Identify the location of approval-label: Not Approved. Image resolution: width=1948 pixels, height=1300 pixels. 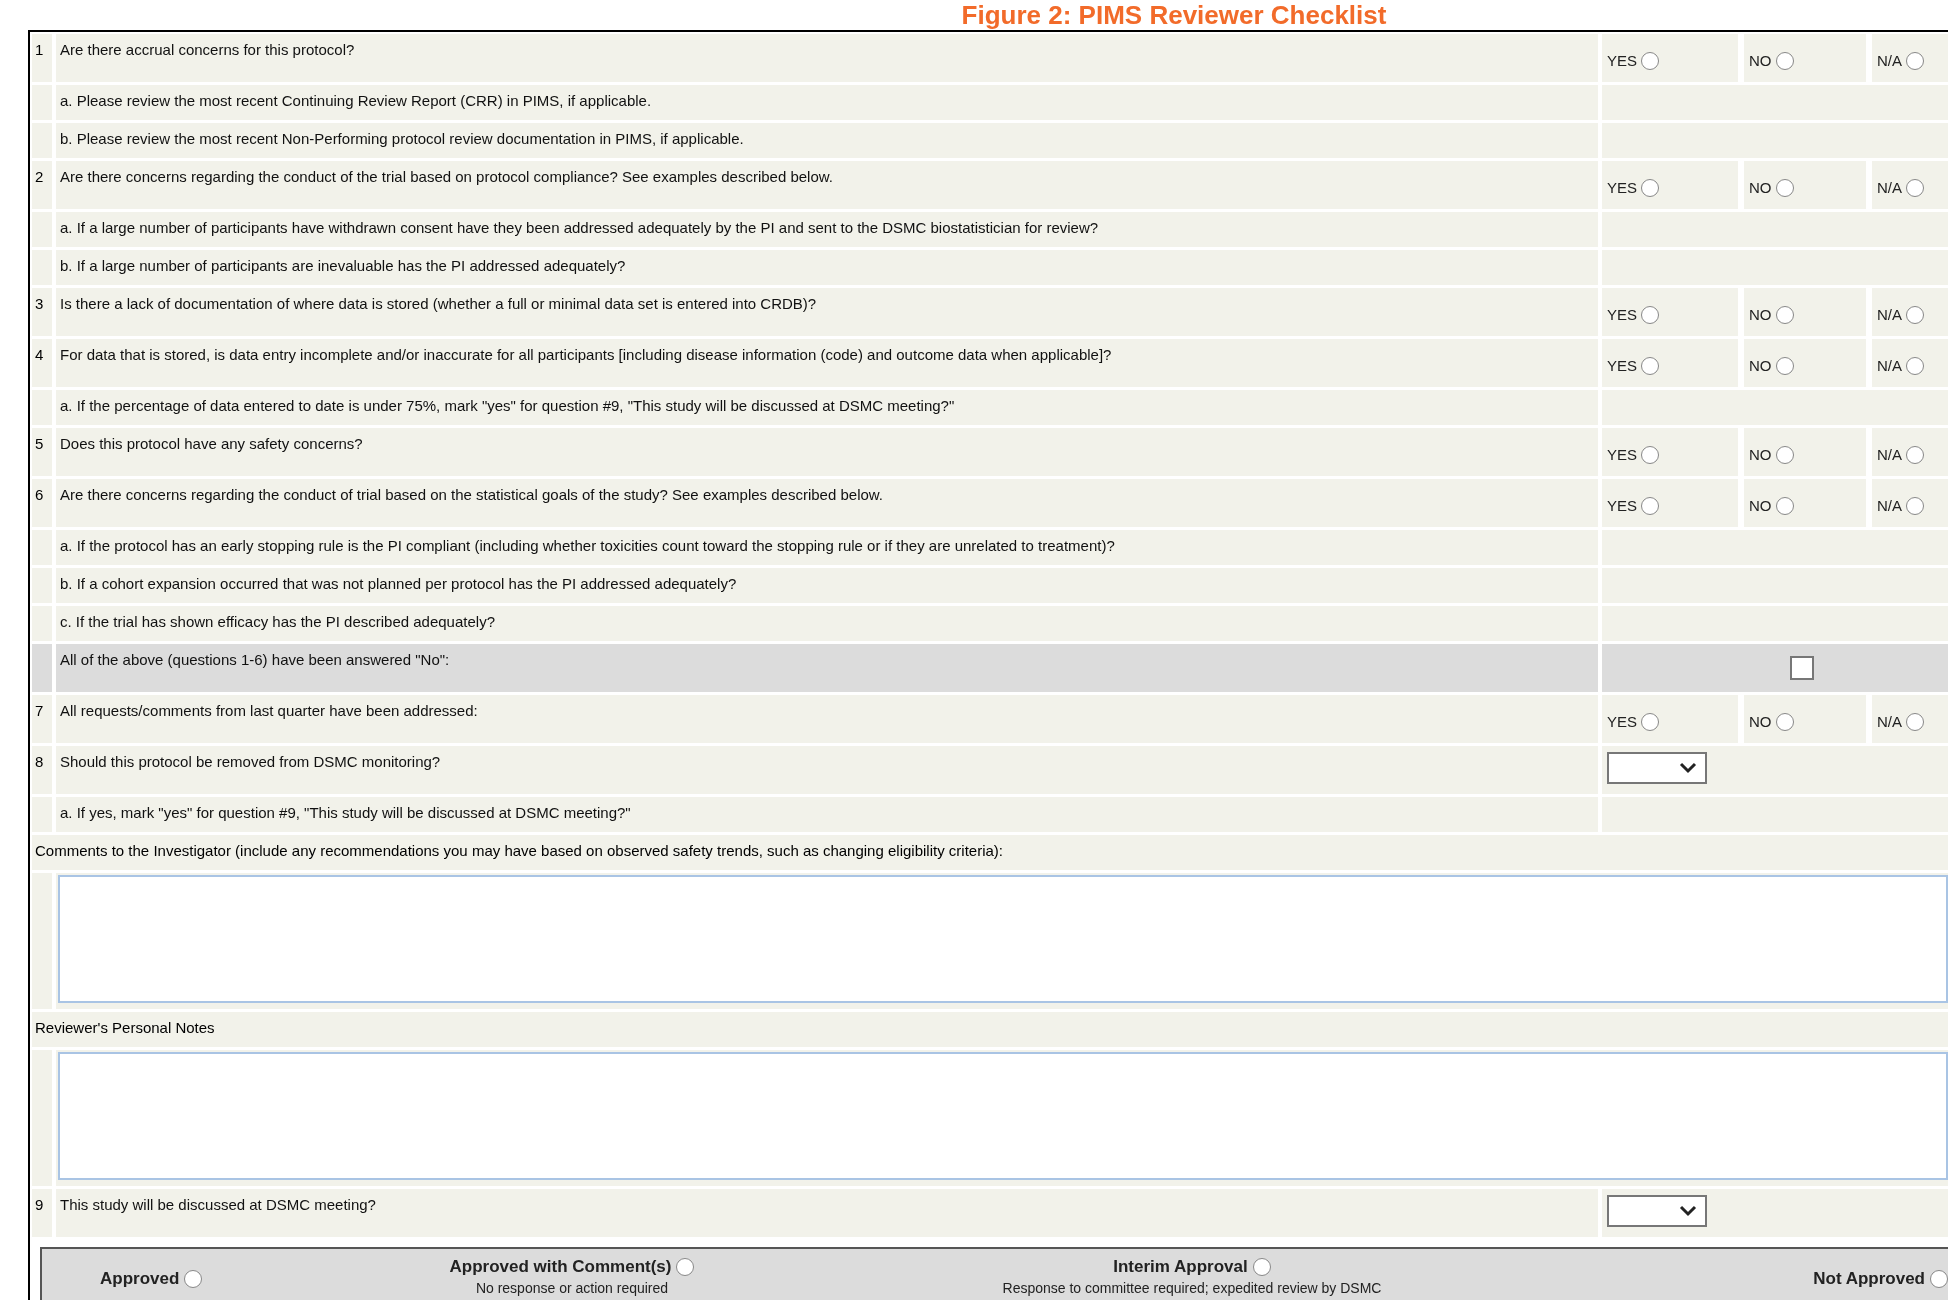
(1869, 1279).